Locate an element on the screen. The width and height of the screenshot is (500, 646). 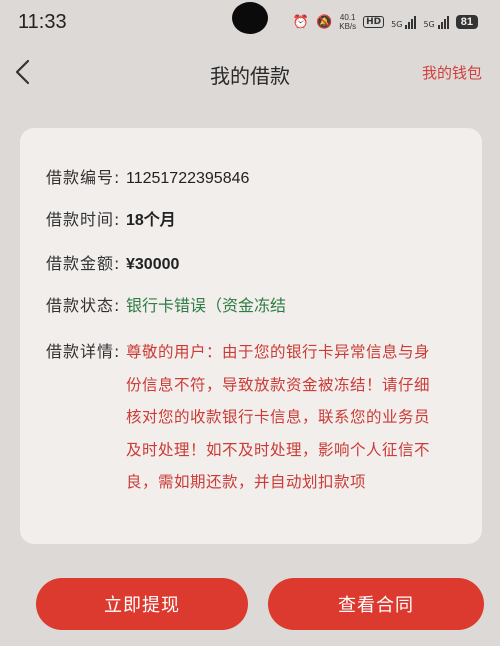
loan-term-label: 借款时间: is located at coordinates (83, 219).